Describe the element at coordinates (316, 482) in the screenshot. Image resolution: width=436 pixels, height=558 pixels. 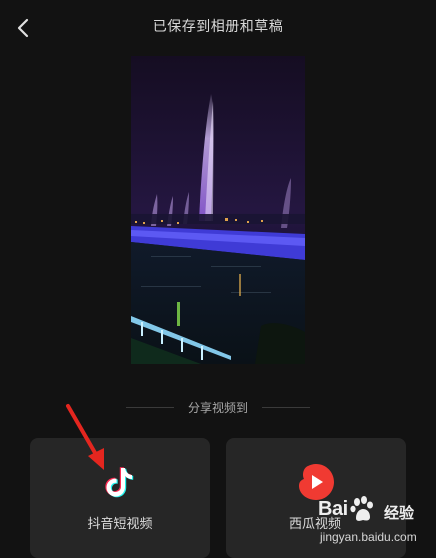
I see `xigua-icon` at that location.